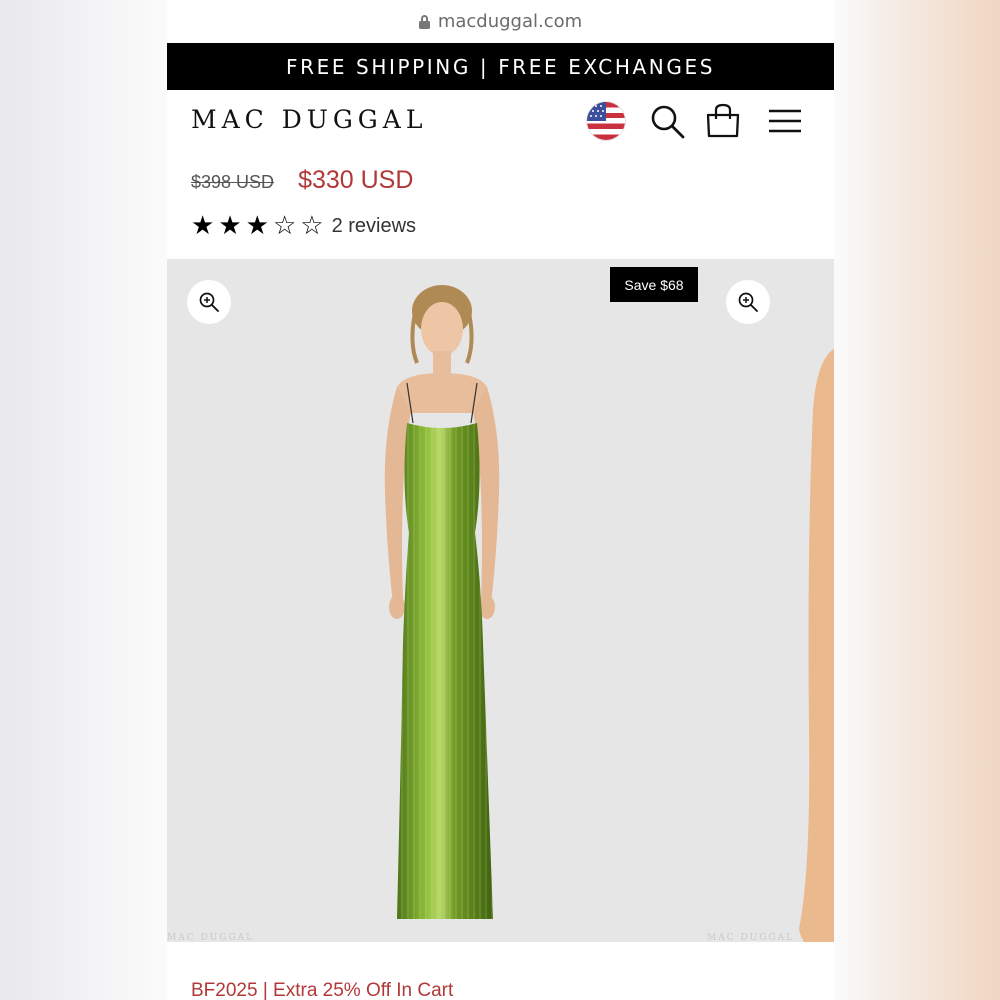 The image size is (1000, 1000). I want to click on star-rating: ★ ★ ★ ☆ ☆, so click(257, 226).